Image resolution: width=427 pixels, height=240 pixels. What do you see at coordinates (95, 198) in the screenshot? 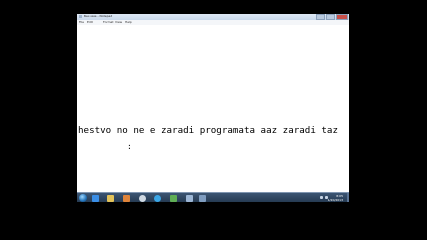
I see `ie-icon` at bounding box center [95, 198].